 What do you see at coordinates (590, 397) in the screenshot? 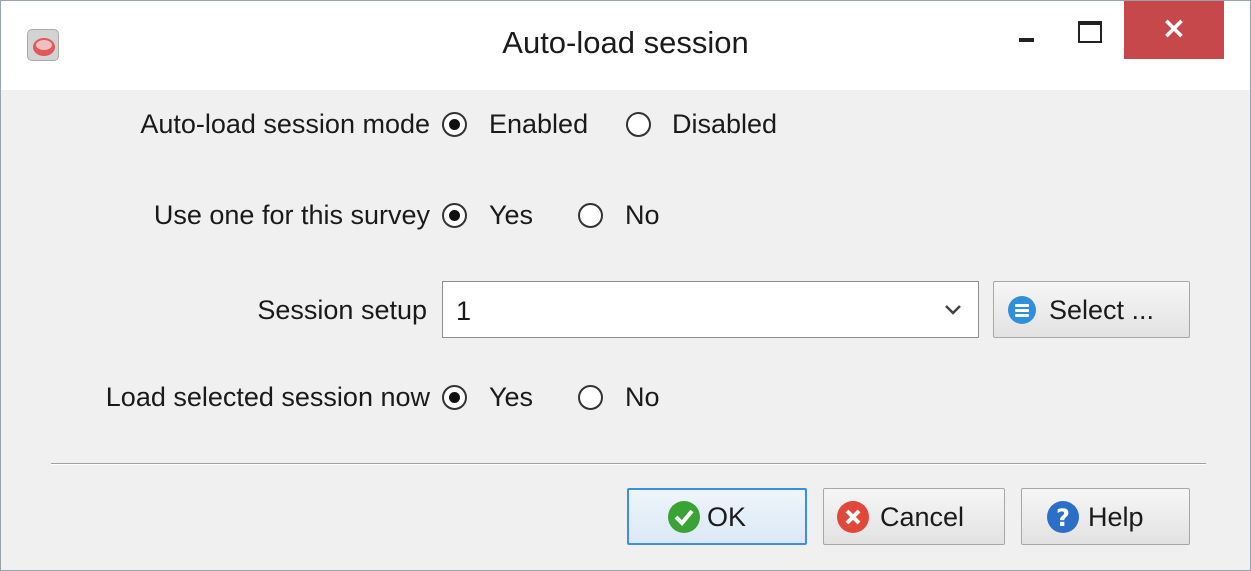
I see `load-now-no-radio` at bounding box center [590, 397].